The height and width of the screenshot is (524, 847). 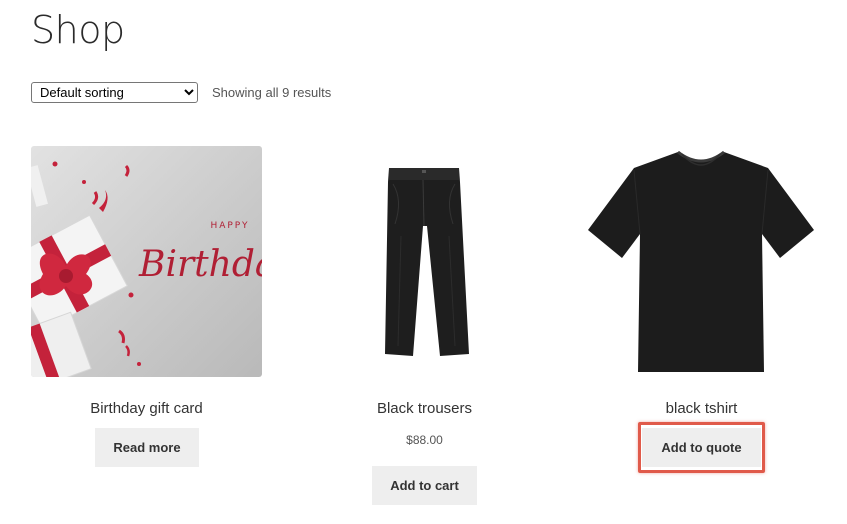 I want to click on image-text-happy: HAPPY, so click(x=229, y=226).